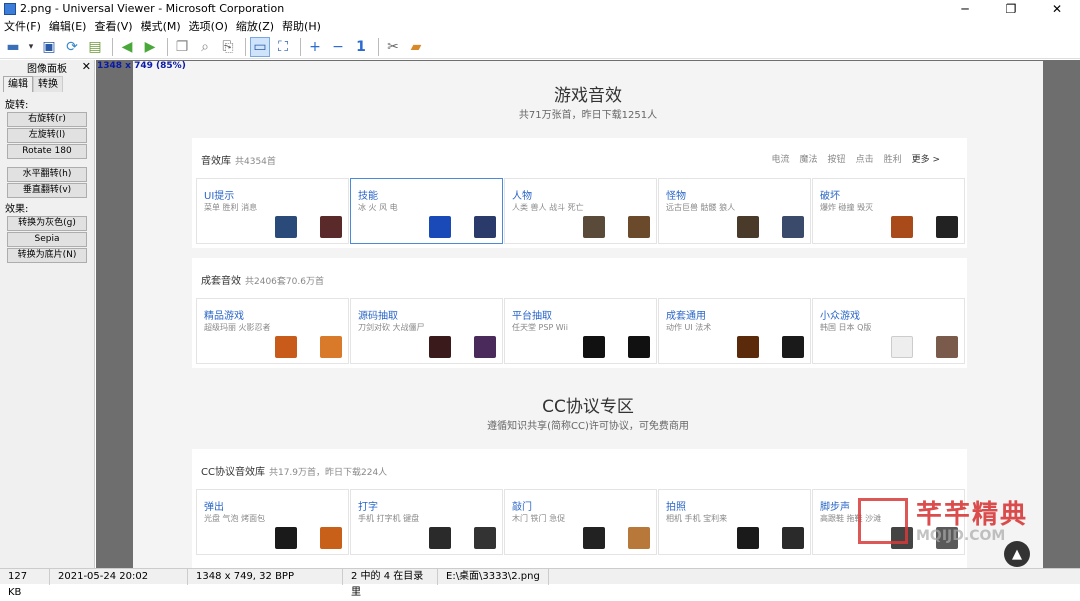 Image resolution: width=1080 pixels, height=601 pixels. What do you see at coordinates (865, 158) in the screenshot?
I see `category-link: 点击` at bounding box center [865, 158].